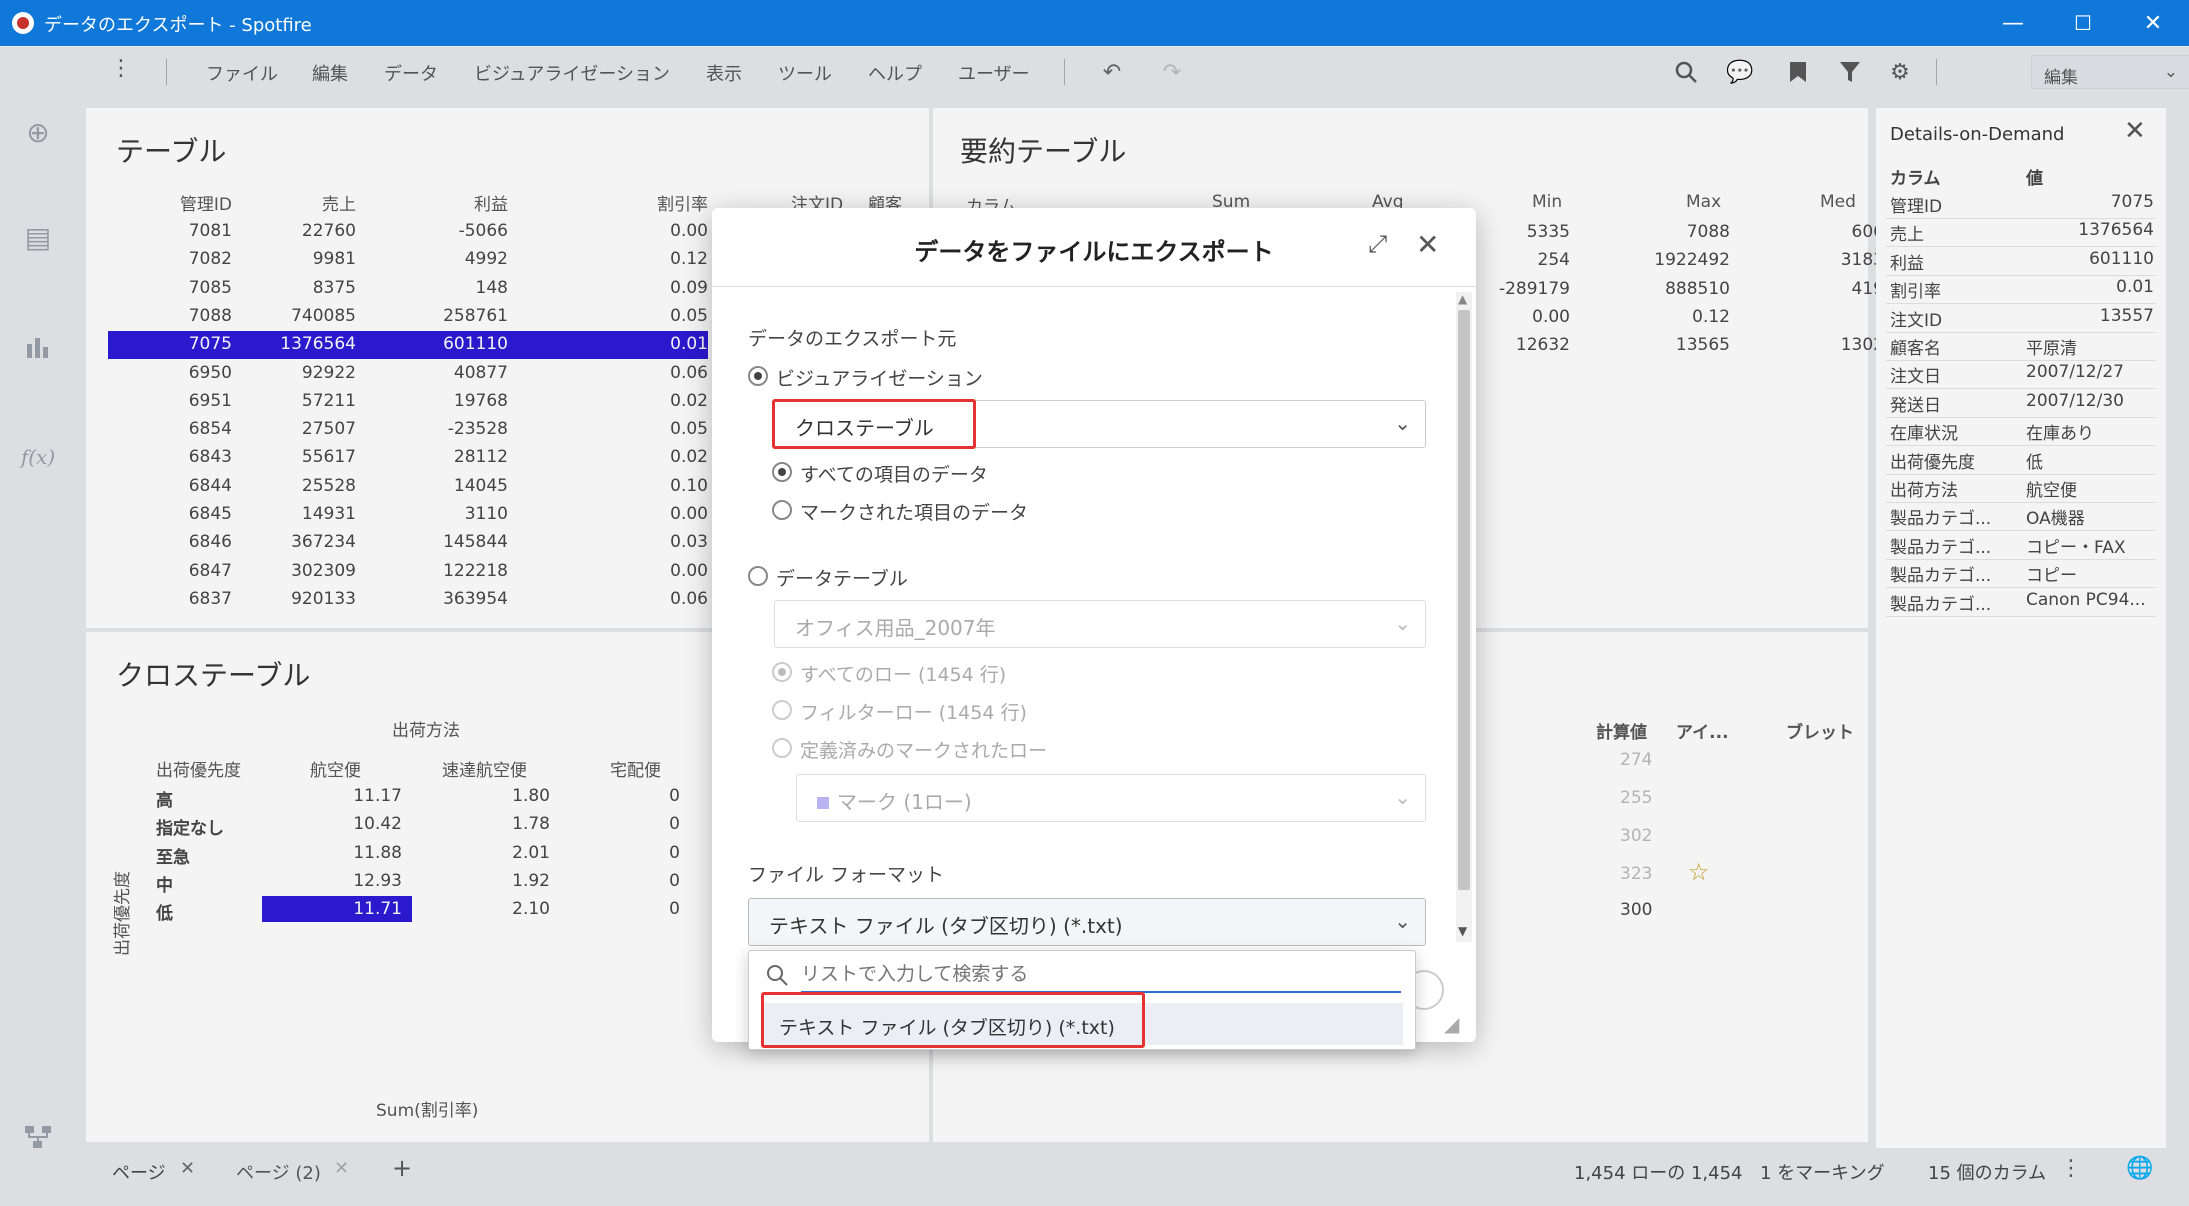  What do you see at coordinates (1462, 299) in the screenshot?
I see `scroll-up-icon: ▲` at bounding box center [1462, 299].